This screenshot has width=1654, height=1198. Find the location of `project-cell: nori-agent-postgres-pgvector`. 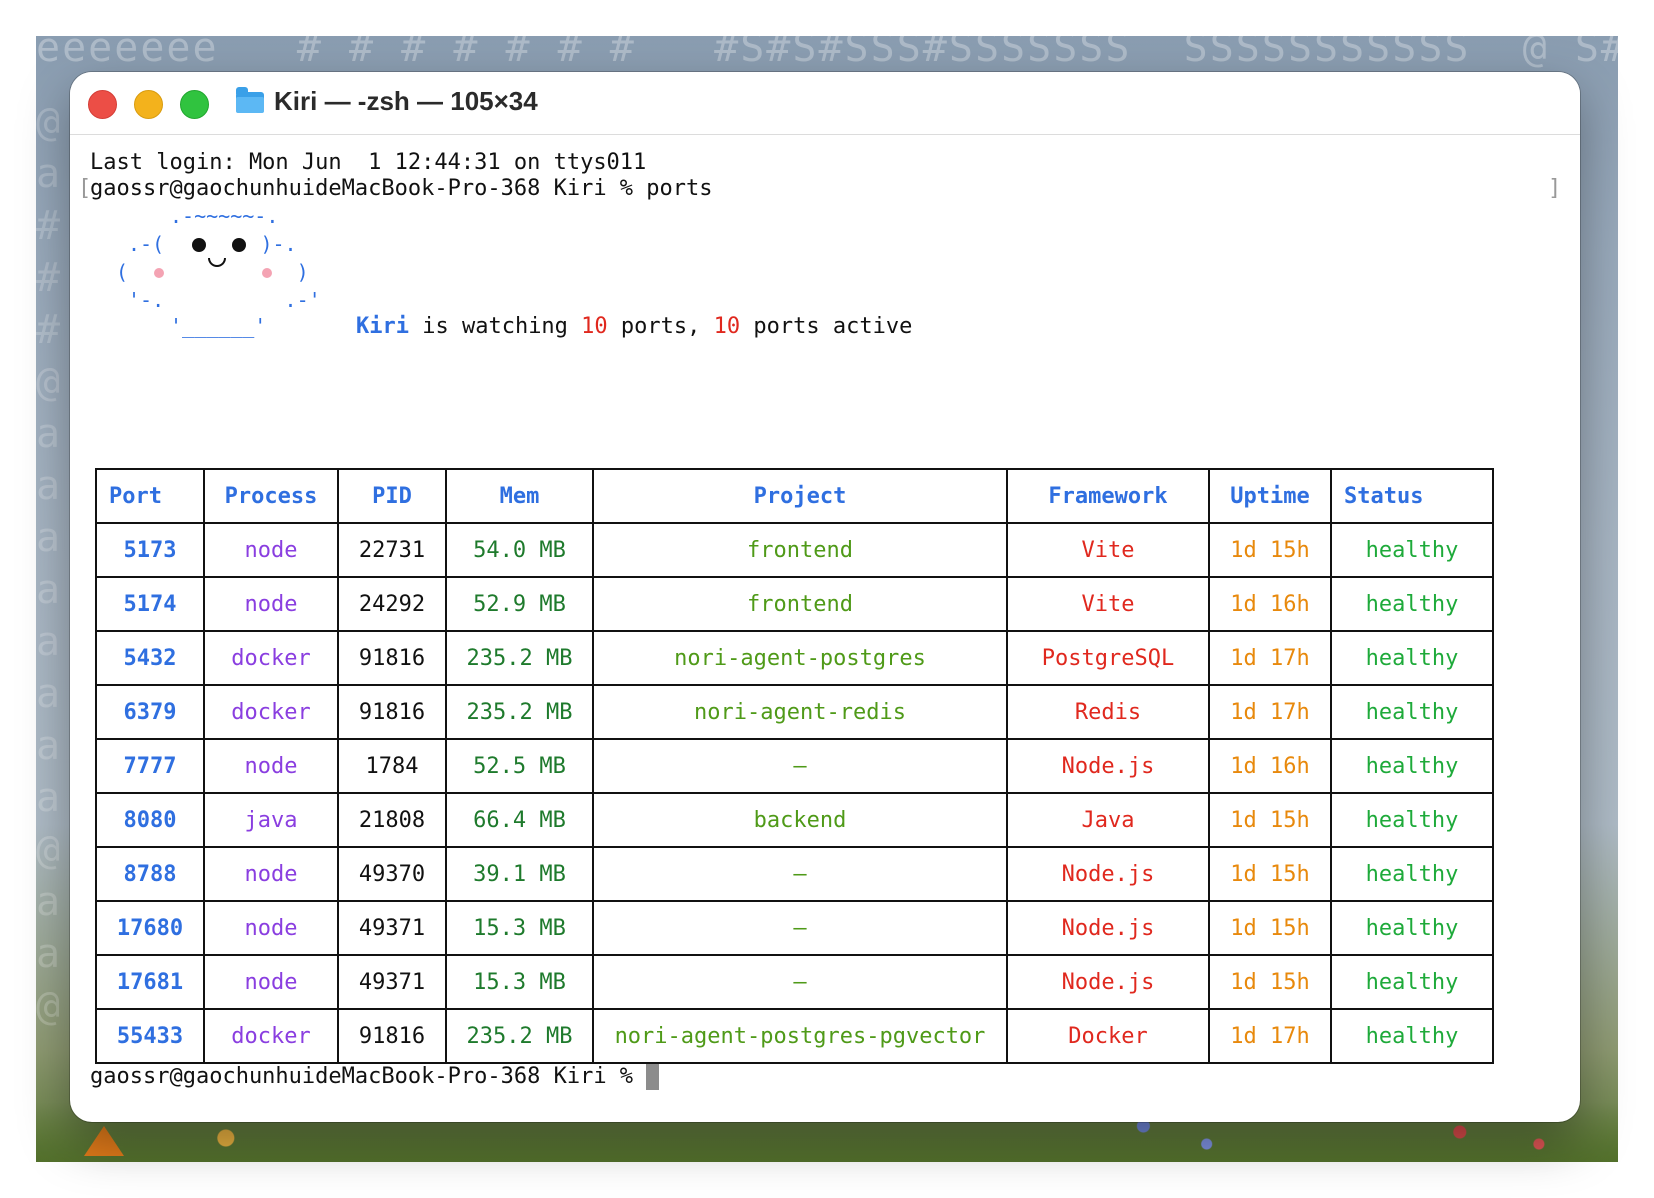

project-cell: nori-agent-postgres-pgvector is located at coordinates (800, 1036).